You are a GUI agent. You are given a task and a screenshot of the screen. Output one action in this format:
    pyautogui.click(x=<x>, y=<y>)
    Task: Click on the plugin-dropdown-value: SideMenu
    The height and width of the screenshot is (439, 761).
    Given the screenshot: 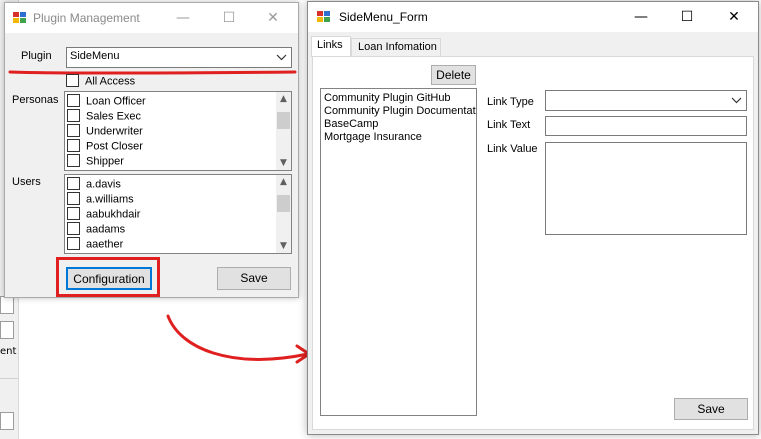 What is the action you would take?
    pyautogui.click(x=95, y=56)
    